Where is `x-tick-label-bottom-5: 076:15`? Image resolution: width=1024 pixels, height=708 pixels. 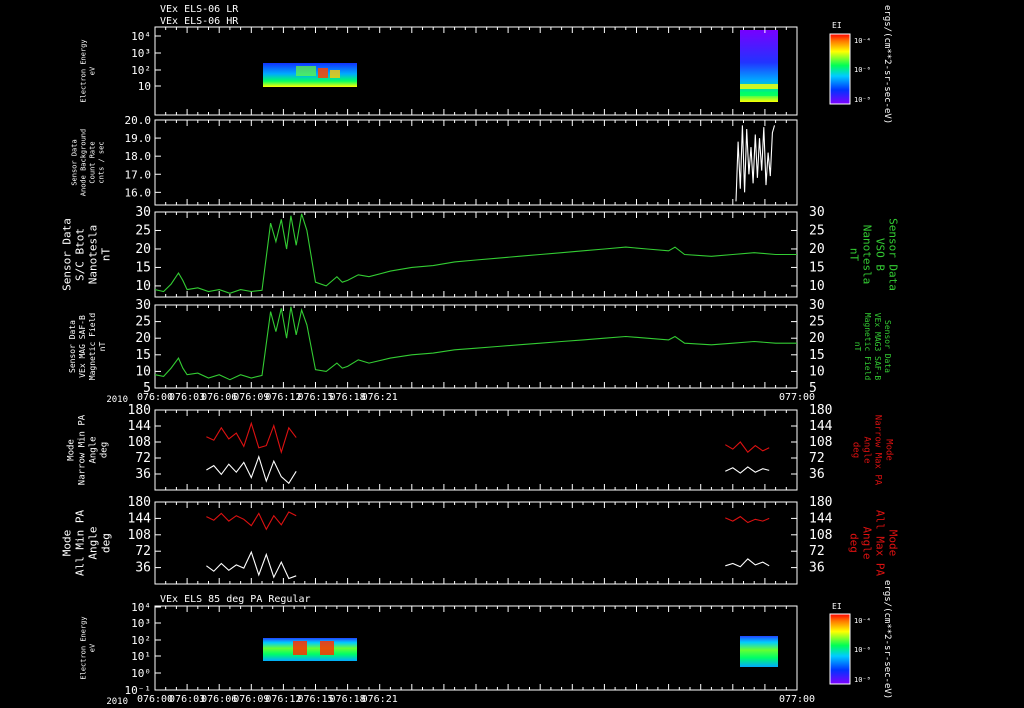
x-tick-label-bottom-5: 076:15 is located at coordinates (315, 699).